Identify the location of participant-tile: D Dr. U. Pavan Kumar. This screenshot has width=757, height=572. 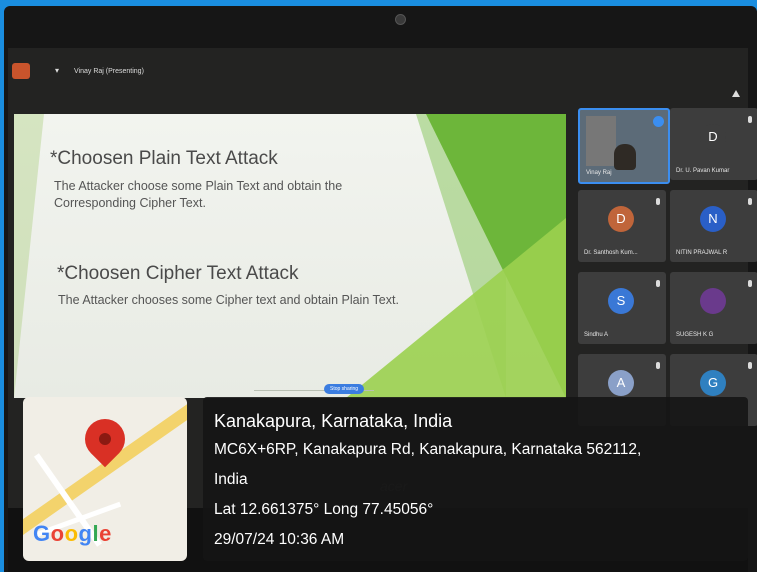
(713, 144).